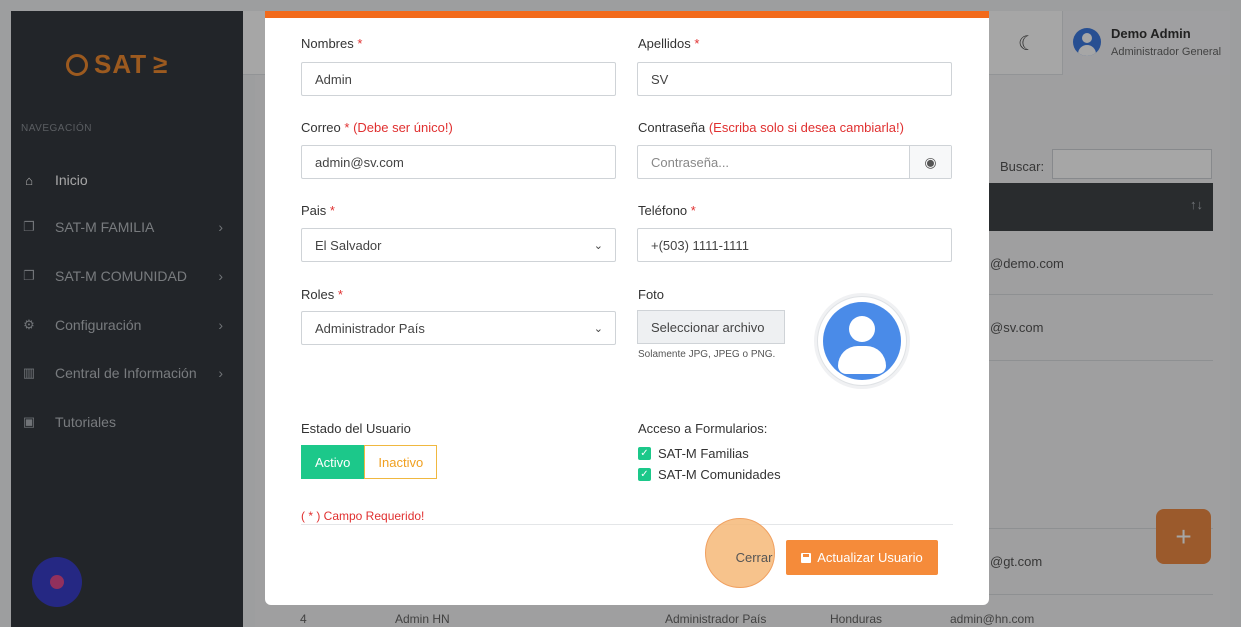 Image resolution: width=1241 pixels, height=627 pixels. I want to click on file-help-text: Solamente JPG, JPEG o PNG., so click(707, 354).